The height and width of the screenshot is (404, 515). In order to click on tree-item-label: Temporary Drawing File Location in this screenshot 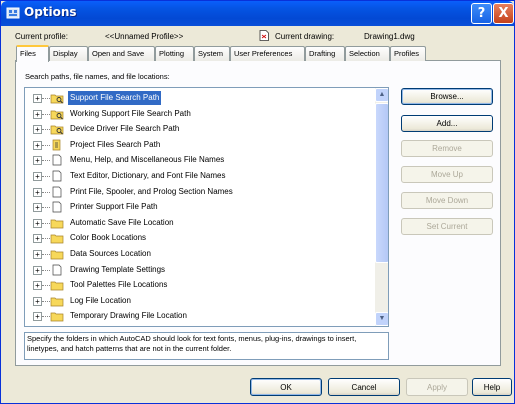, I will do `click(128, 316)`.